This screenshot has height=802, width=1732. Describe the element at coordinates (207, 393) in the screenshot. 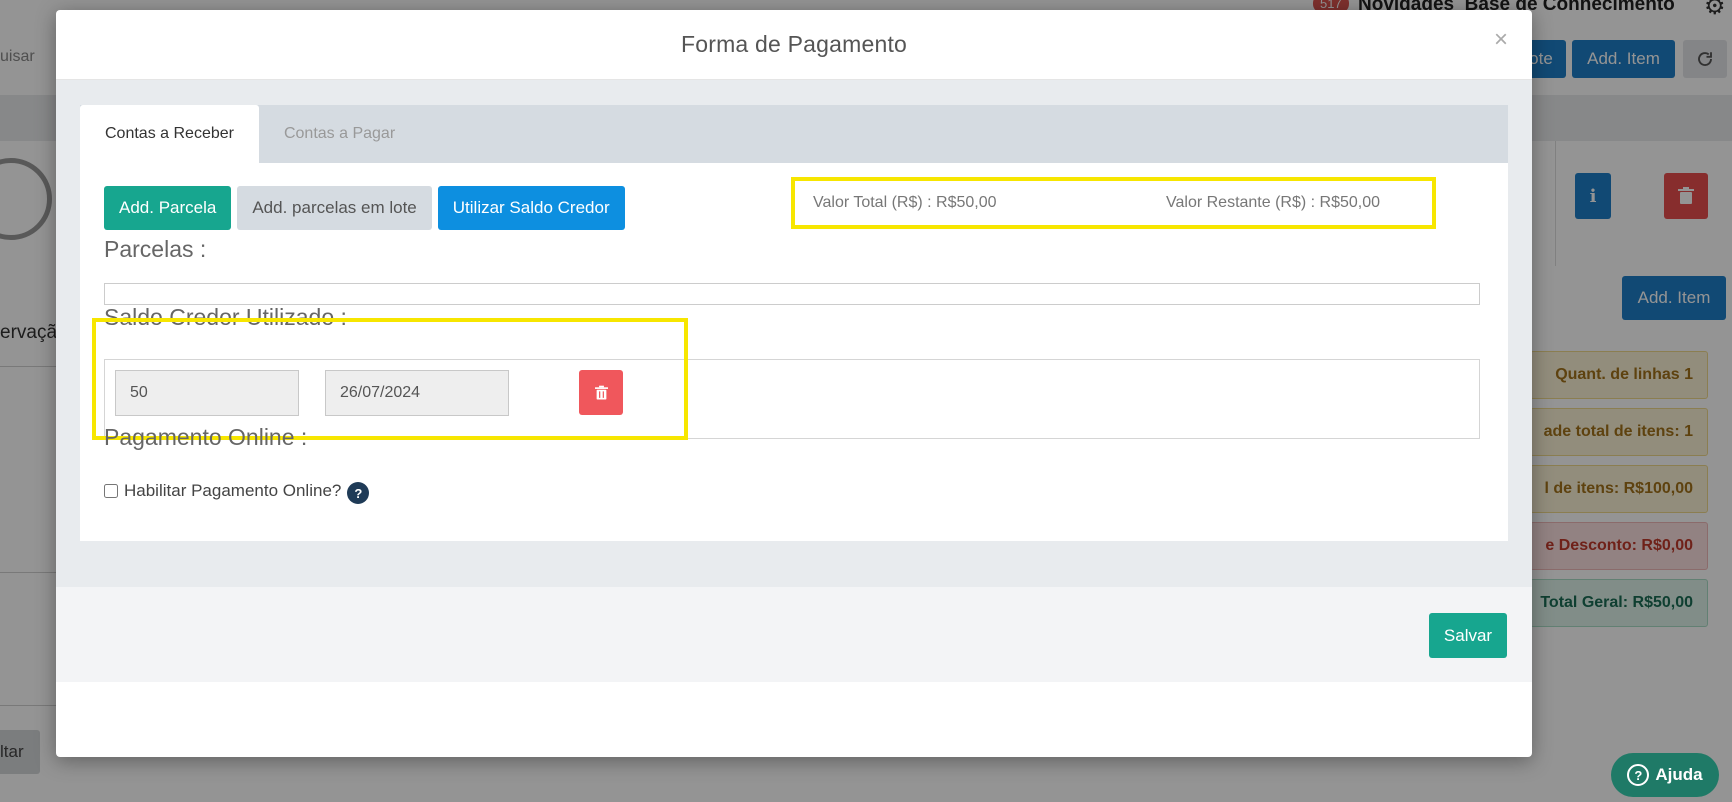

I see `credit-amount-field` at that location.